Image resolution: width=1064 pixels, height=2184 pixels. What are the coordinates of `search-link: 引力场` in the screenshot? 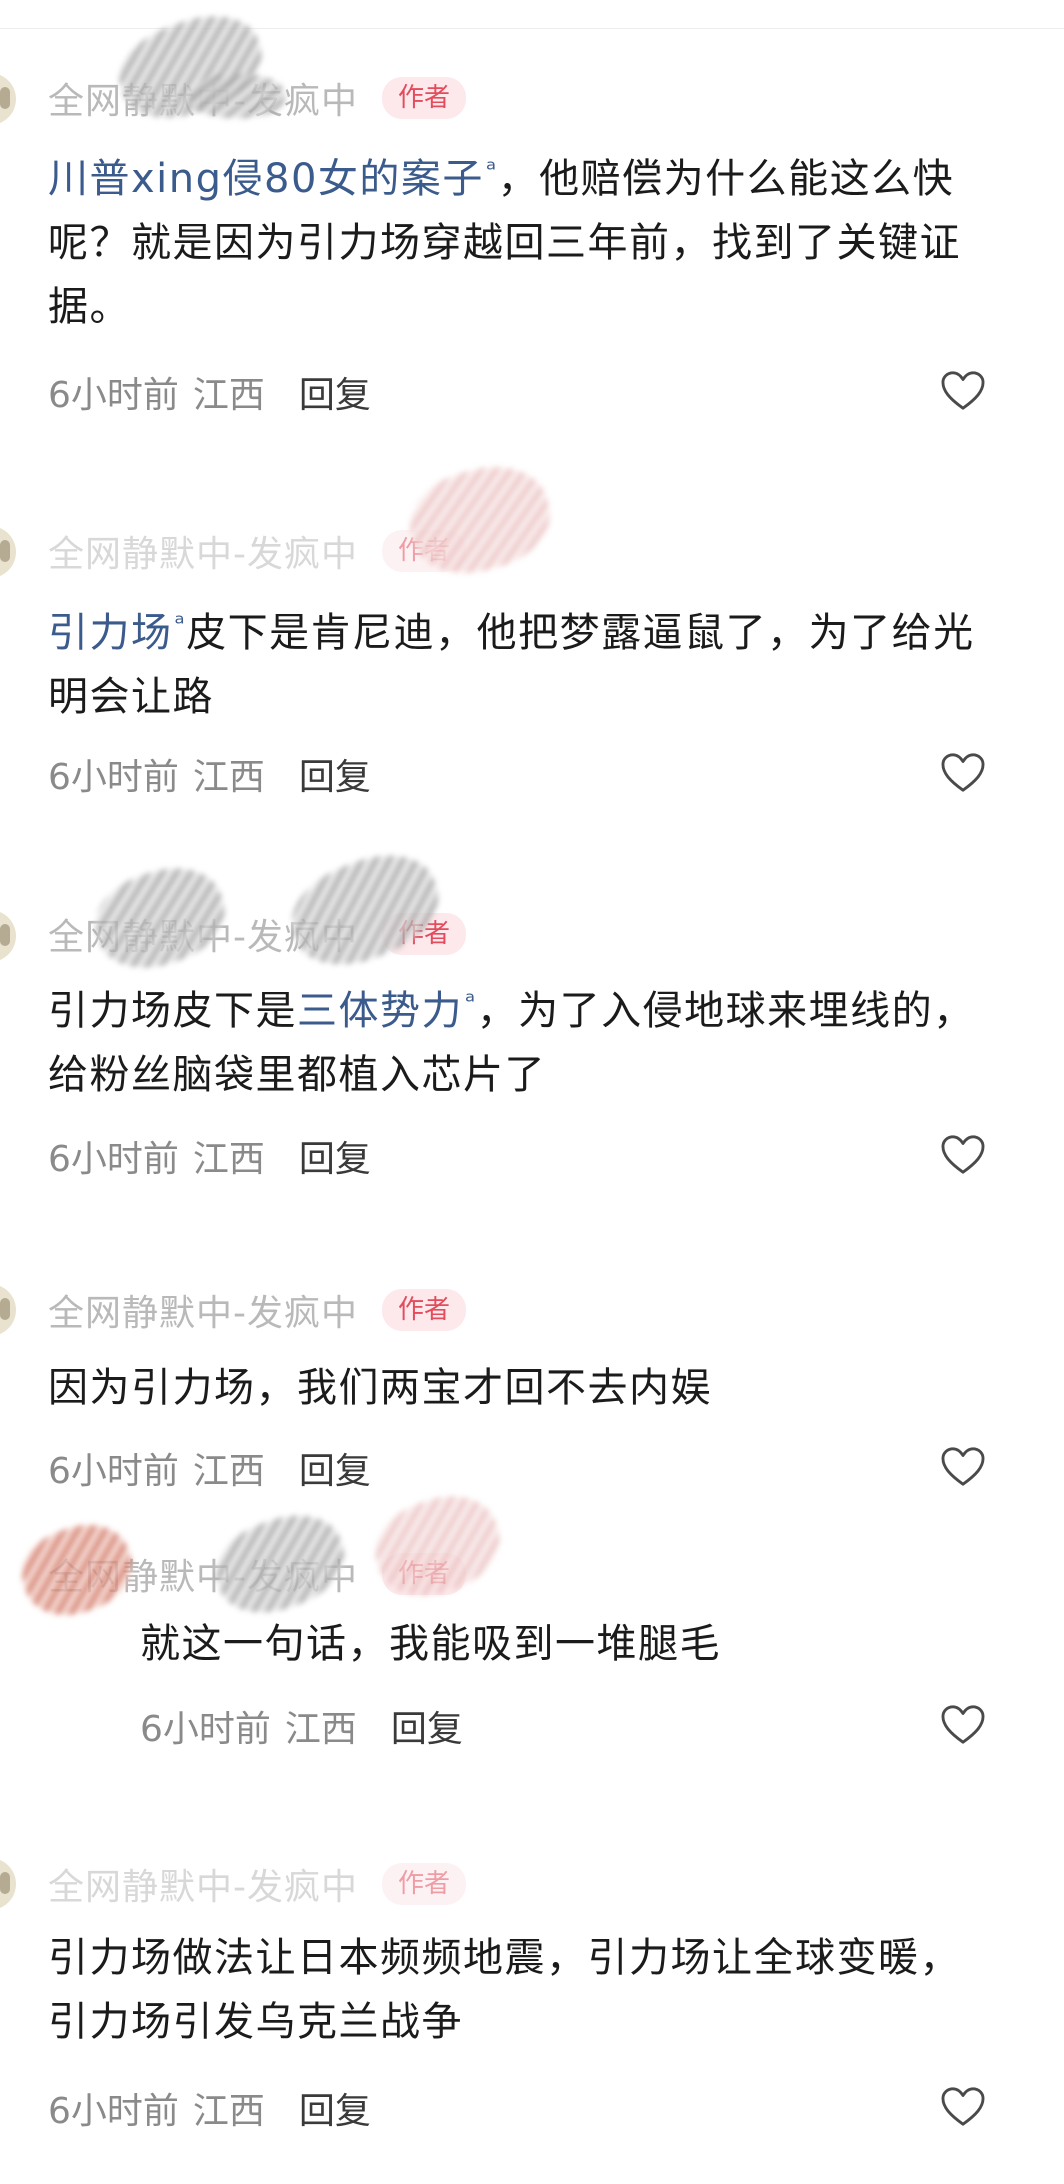 It's located at (110, 633).